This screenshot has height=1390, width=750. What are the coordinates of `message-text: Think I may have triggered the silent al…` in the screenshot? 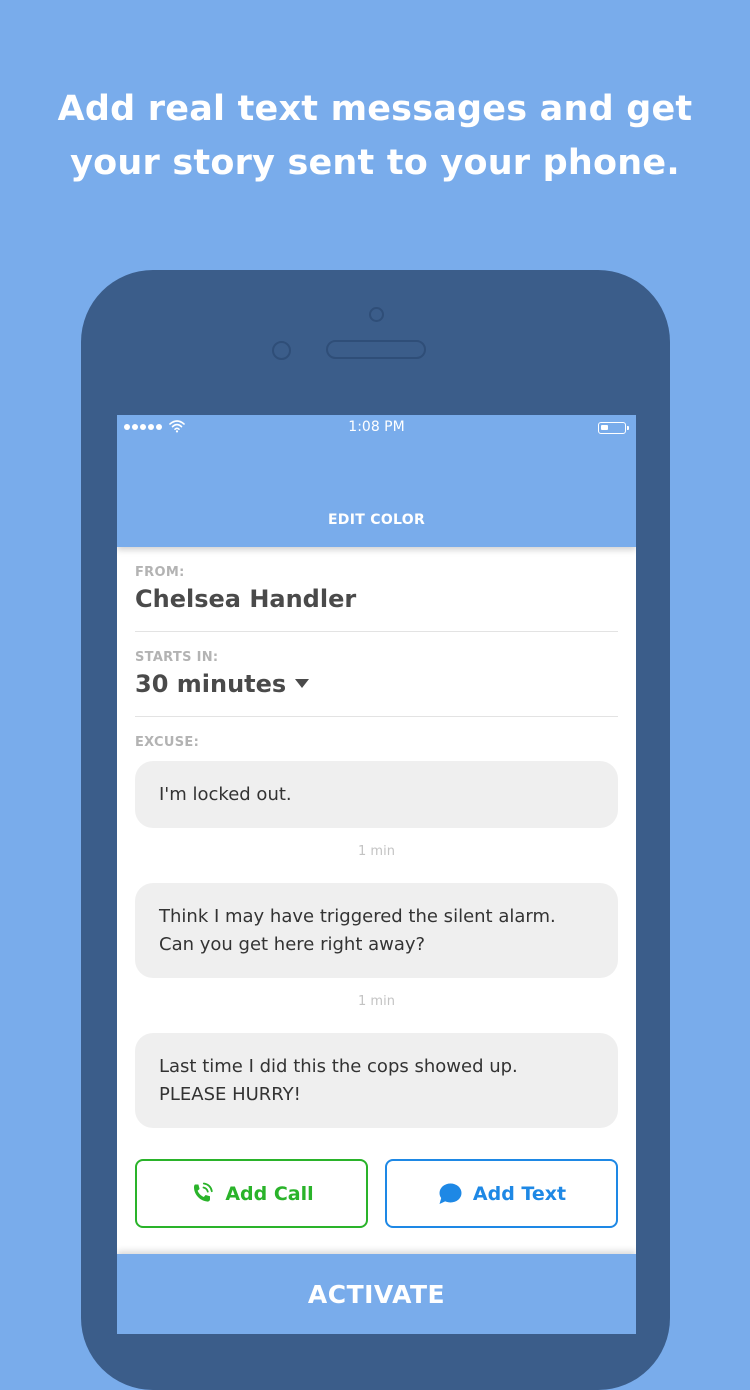 It's located at (357, 931).